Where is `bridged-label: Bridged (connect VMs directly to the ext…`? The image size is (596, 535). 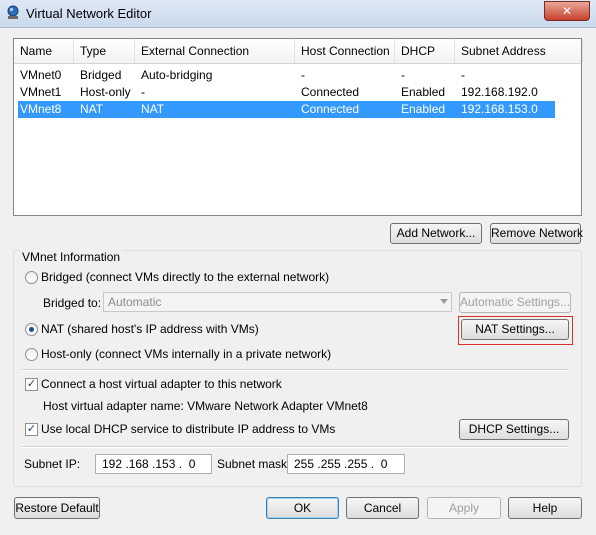 bridged-label: Bridged (connect VMs directly to the ext… is located at coordinates (185, 277).